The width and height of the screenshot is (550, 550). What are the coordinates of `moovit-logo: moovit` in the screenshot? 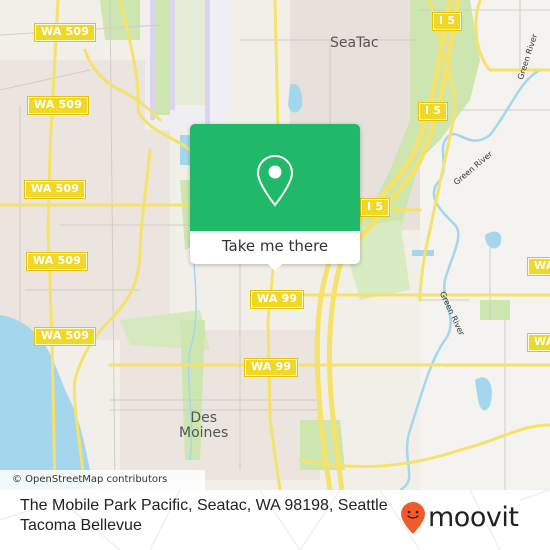 It's located at (459, 518).